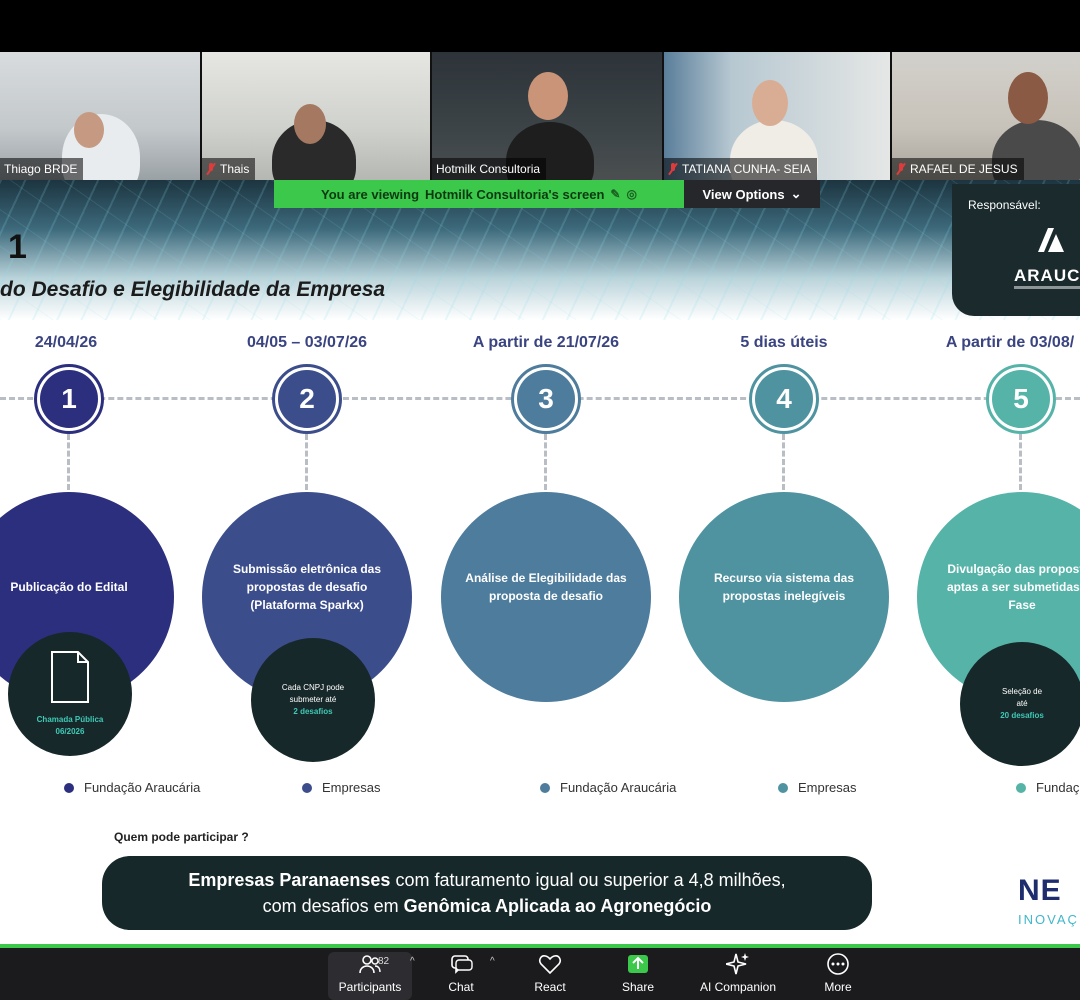  Describe the element at coordinates (986, 116) in the screenshot. I see `participant-tile: RAFAEL DE JESUS` at that location.